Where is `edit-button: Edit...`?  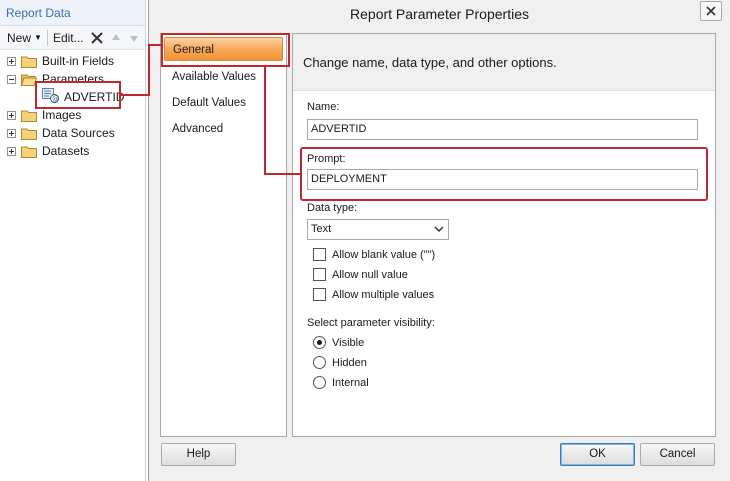
edit-button: Edit... is located at coordinates (68, 38).